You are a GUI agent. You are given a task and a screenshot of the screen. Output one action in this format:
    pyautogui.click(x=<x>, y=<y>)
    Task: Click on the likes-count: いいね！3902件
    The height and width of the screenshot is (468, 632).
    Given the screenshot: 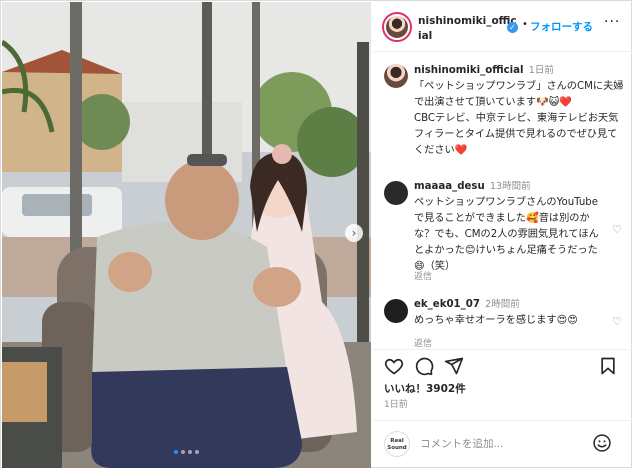 What is the action you would take?
    pyautogui.click(x=425, y=388)
    